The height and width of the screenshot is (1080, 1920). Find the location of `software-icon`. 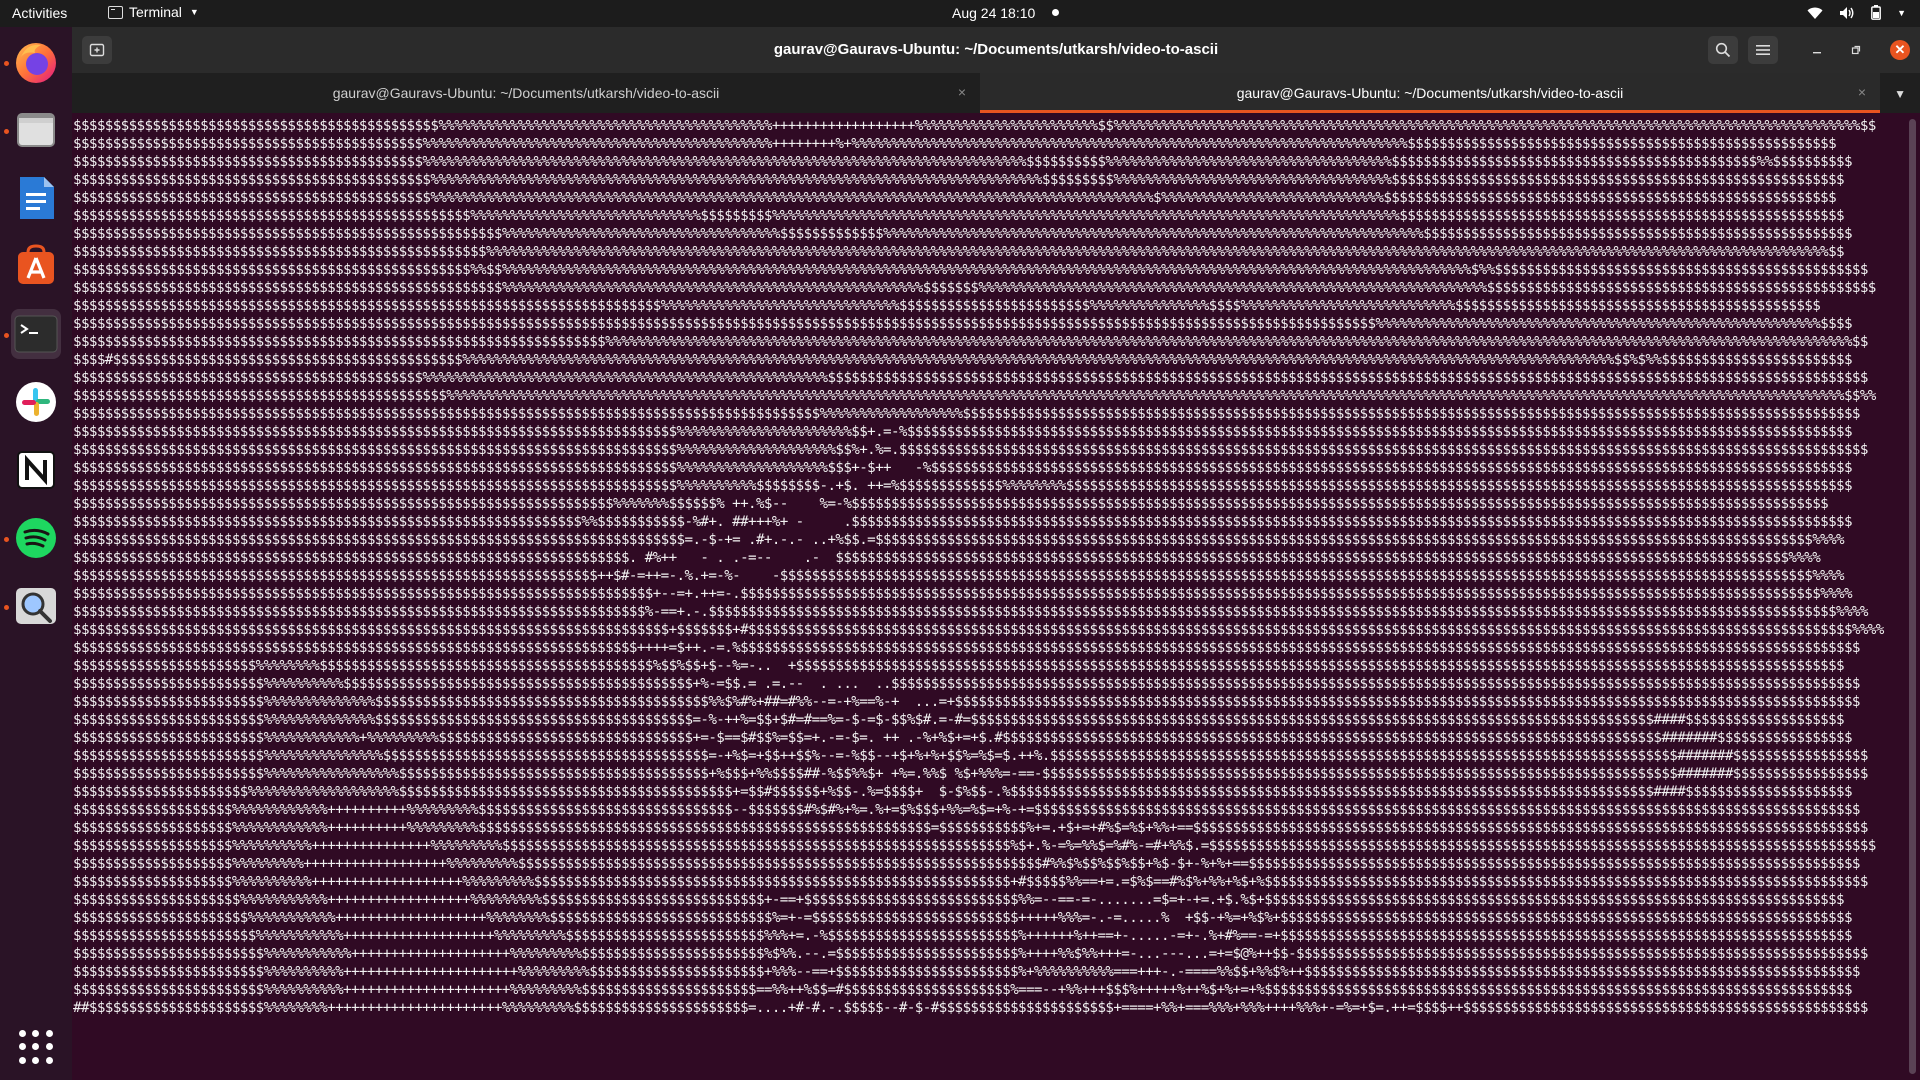

software-icon is located at coordinates (36, 264).